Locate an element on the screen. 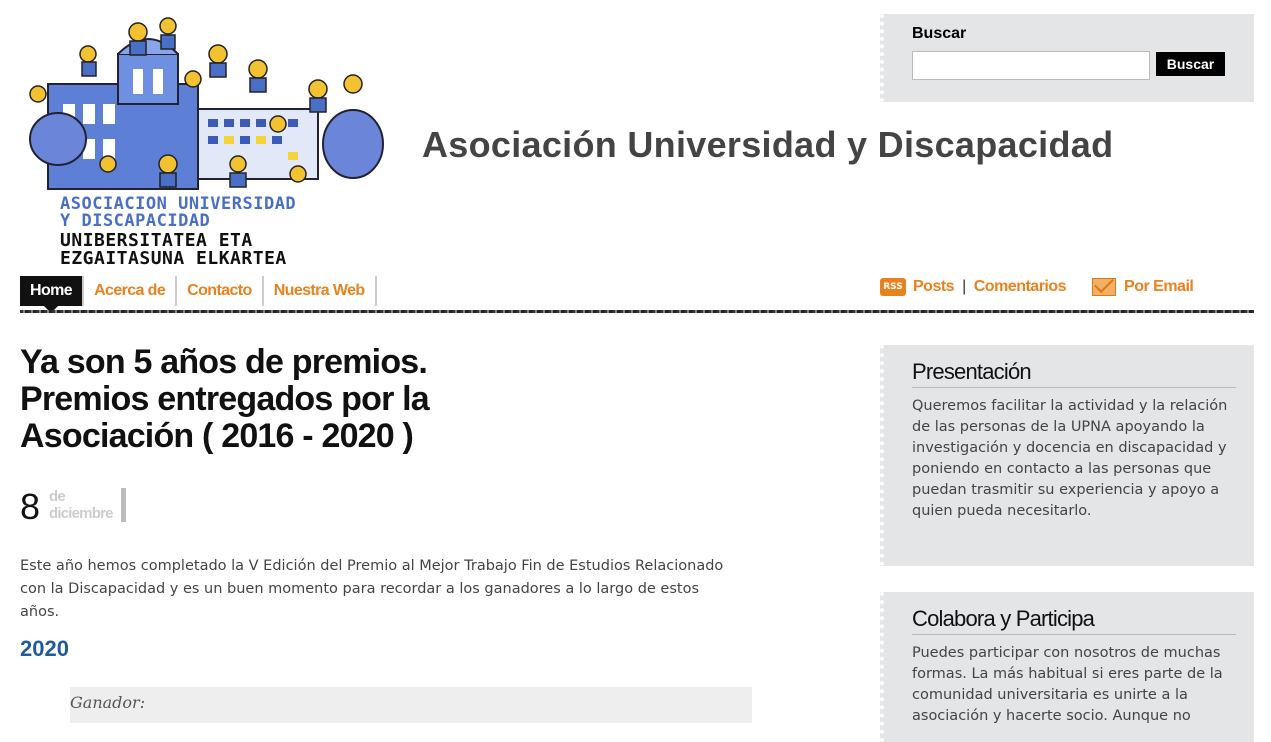 Image resolution: width=1271 pixels, height=742 pixels. main-nav: Home Acerca de Contacto Nuestra Web is located at coordinates (198, 294).